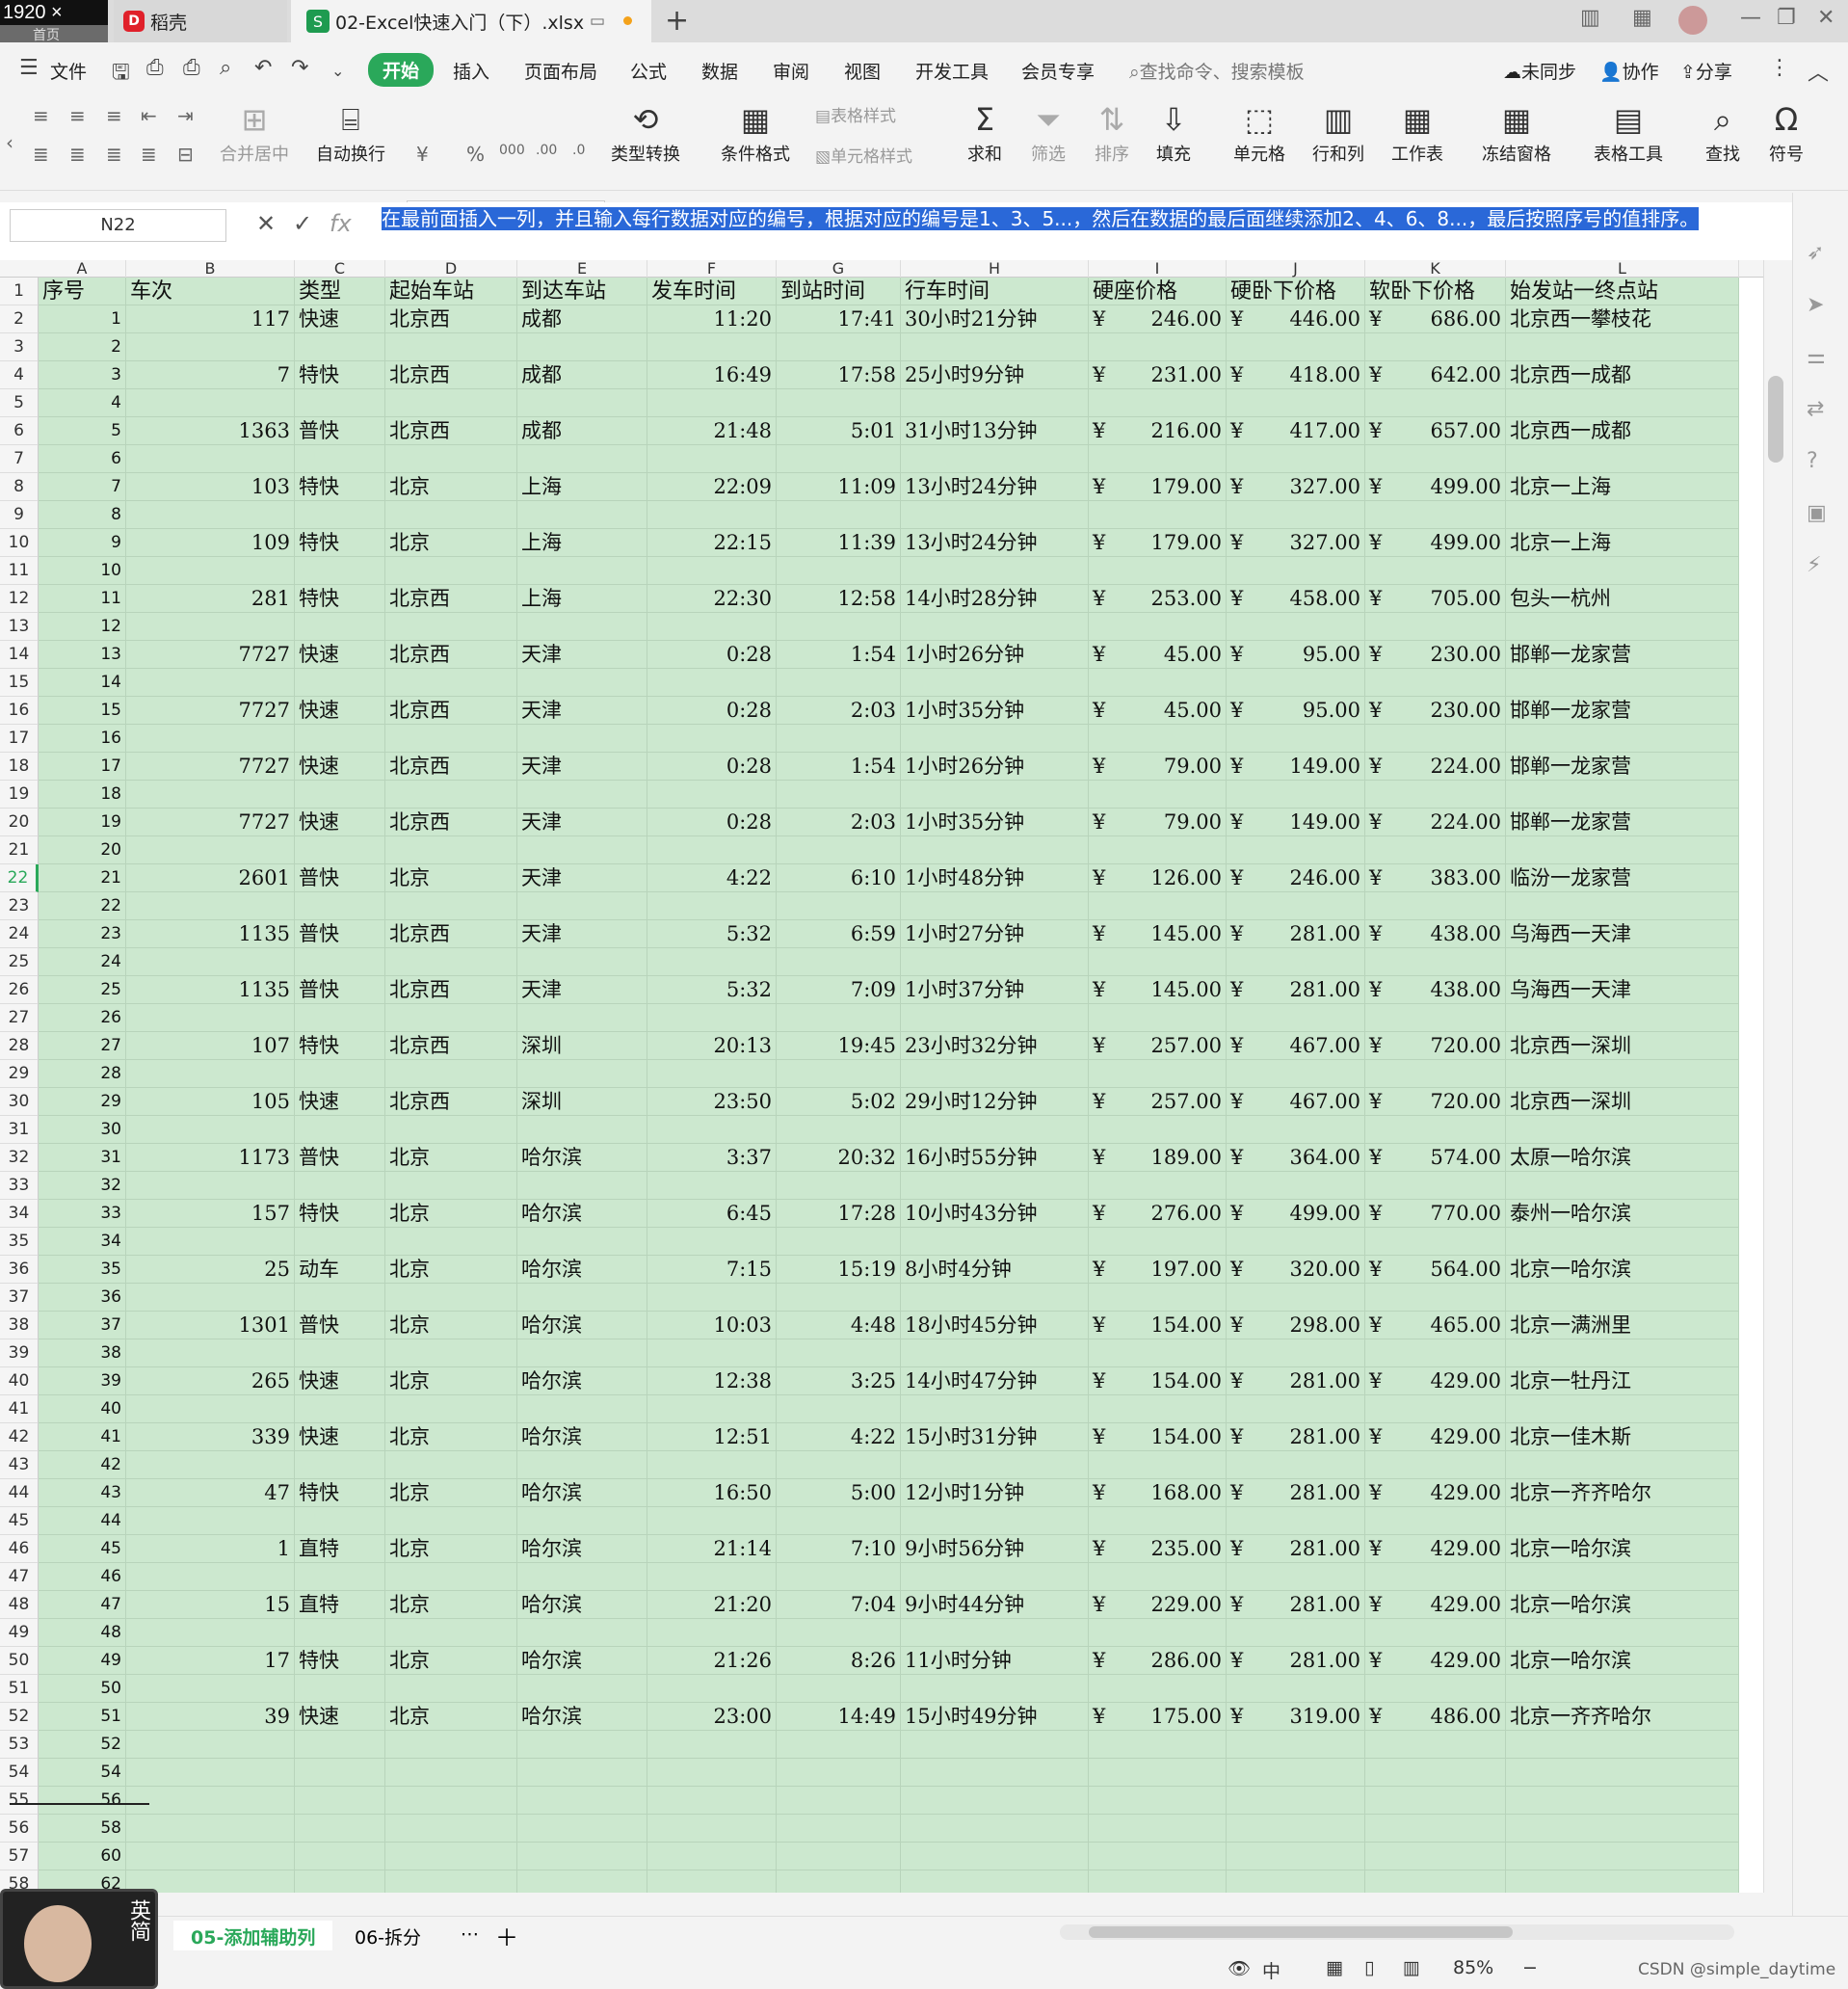 The width and height of the screenshot is (1848, 1989). I want to click on indent-decrease-icon: ⇤, so click(149, 116).